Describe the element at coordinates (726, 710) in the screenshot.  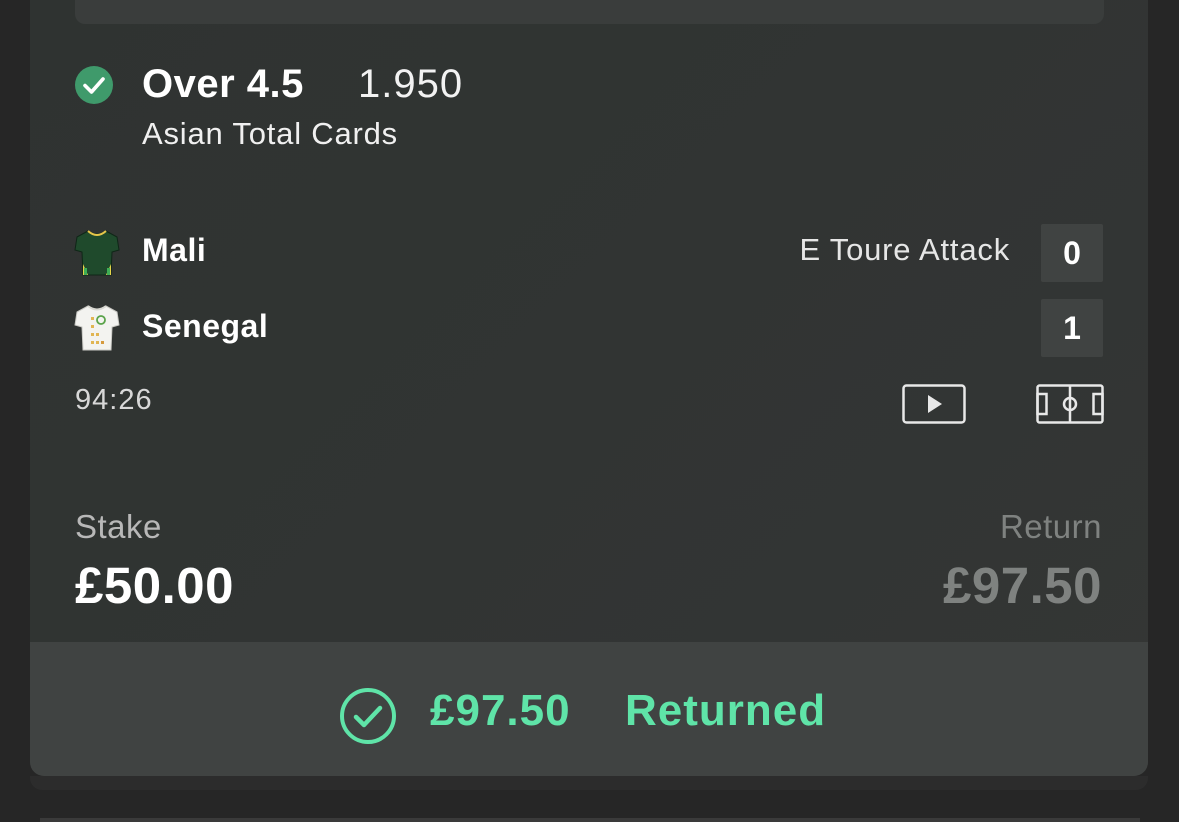
I see `returned-label: Returned` at that location.